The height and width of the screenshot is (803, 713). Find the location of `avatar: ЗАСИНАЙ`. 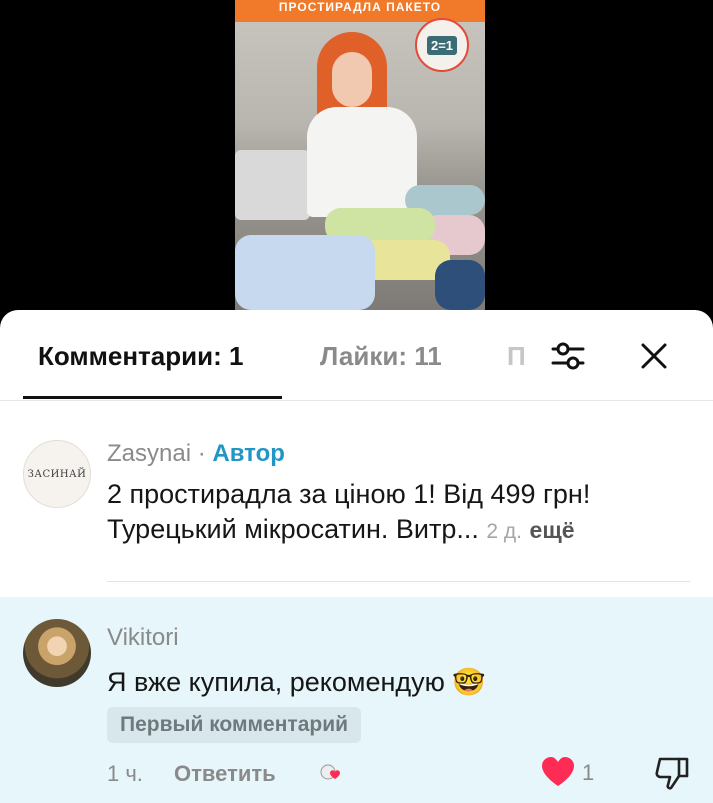

avatar: ЗАСИНАЙ is located at coordinates (57, 474).